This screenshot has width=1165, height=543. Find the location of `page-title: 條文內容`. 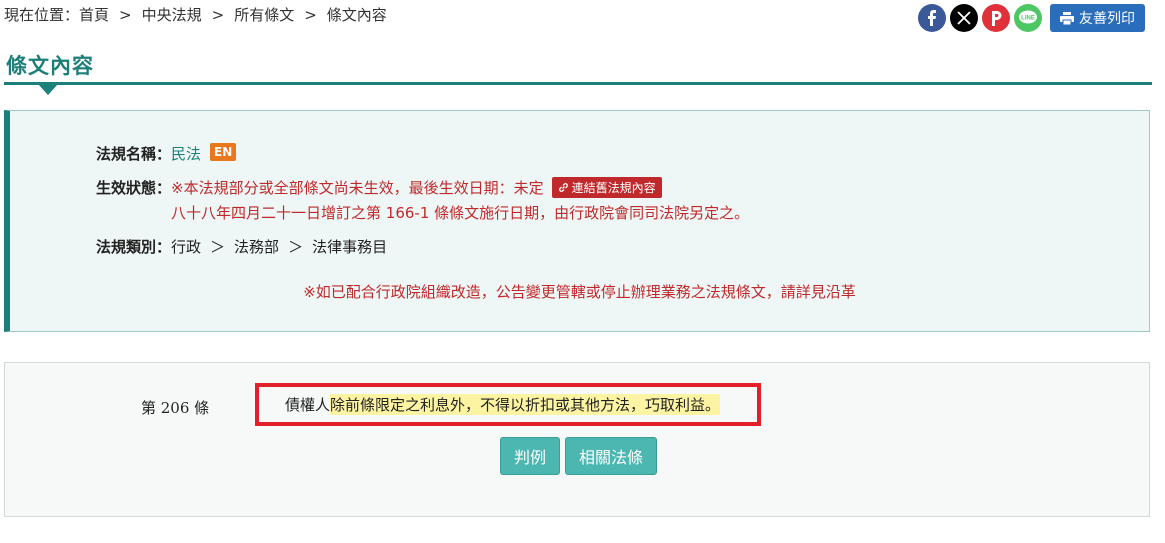

page-title: 條文內容 is located at coordinates (50, 66).